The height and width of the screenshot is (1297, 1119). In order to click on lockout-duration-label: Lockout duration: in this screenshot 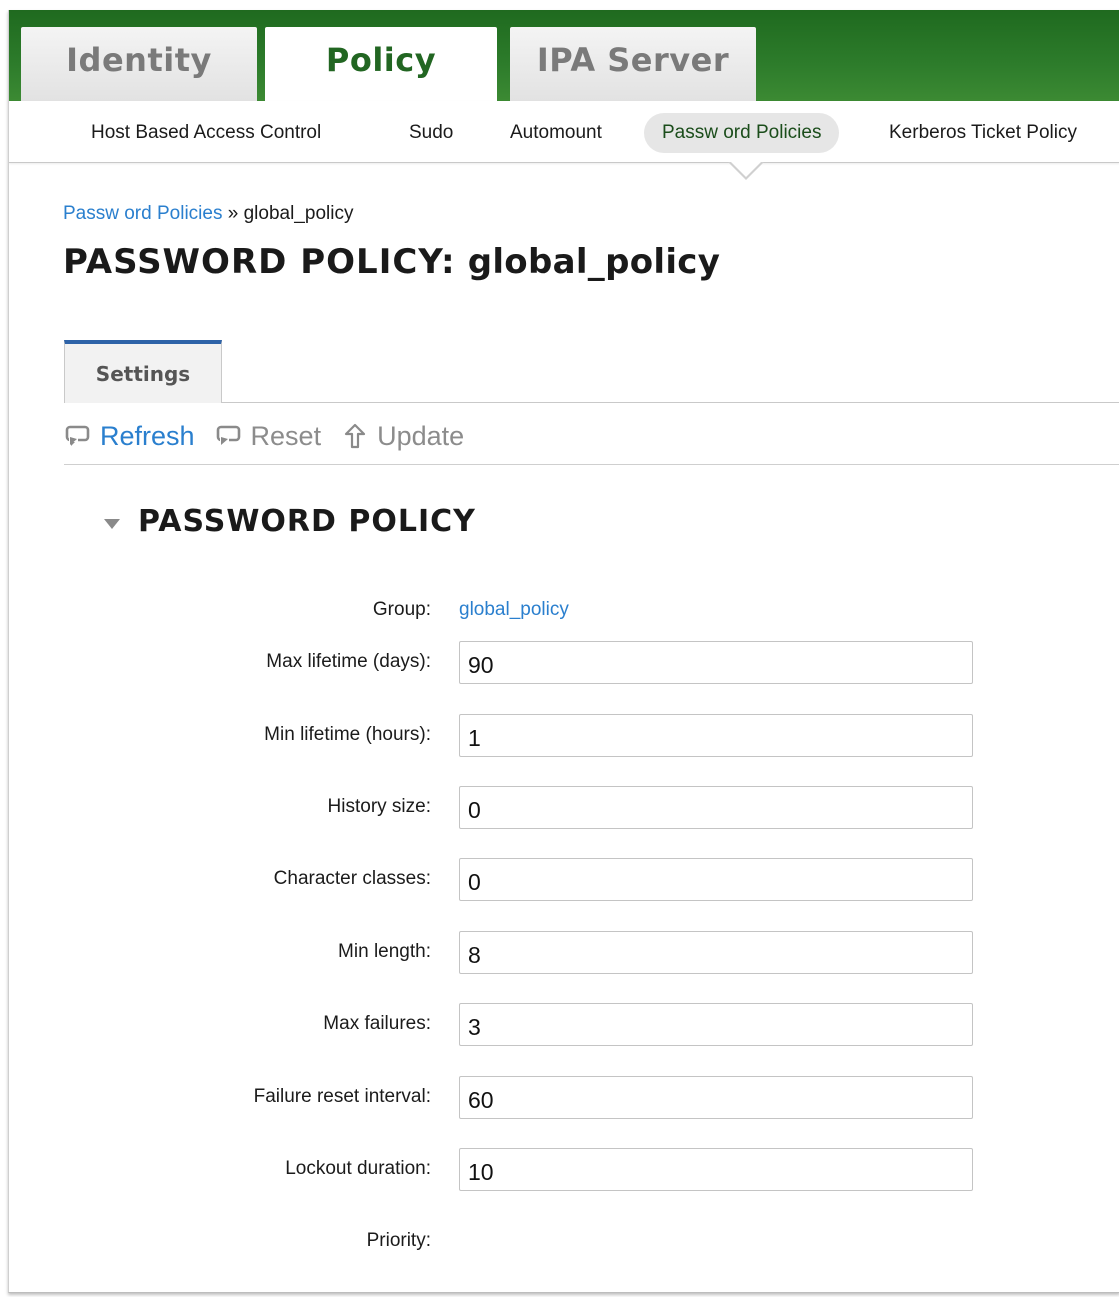, I will do `click(358, 1168)`.